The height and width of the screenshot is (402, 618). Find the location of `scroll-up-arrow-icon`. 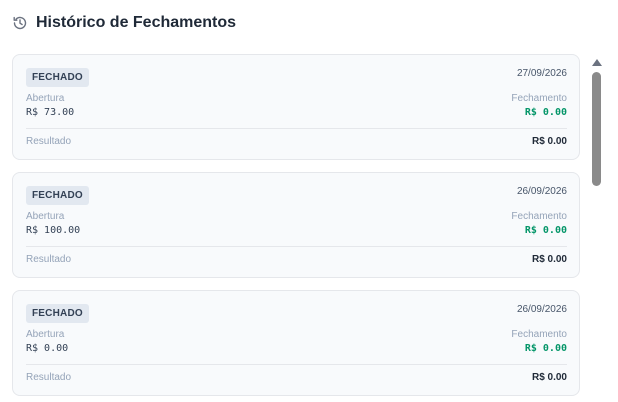

scroll-up-arrow-icon is located at coordinates (597, 62).